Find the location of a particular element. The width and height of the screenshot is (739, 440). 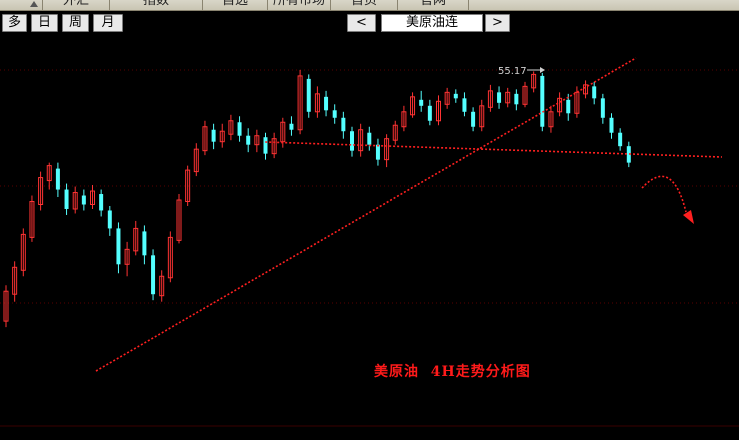

tab-watchlist: 自选 is located at coordinates (235, 5).